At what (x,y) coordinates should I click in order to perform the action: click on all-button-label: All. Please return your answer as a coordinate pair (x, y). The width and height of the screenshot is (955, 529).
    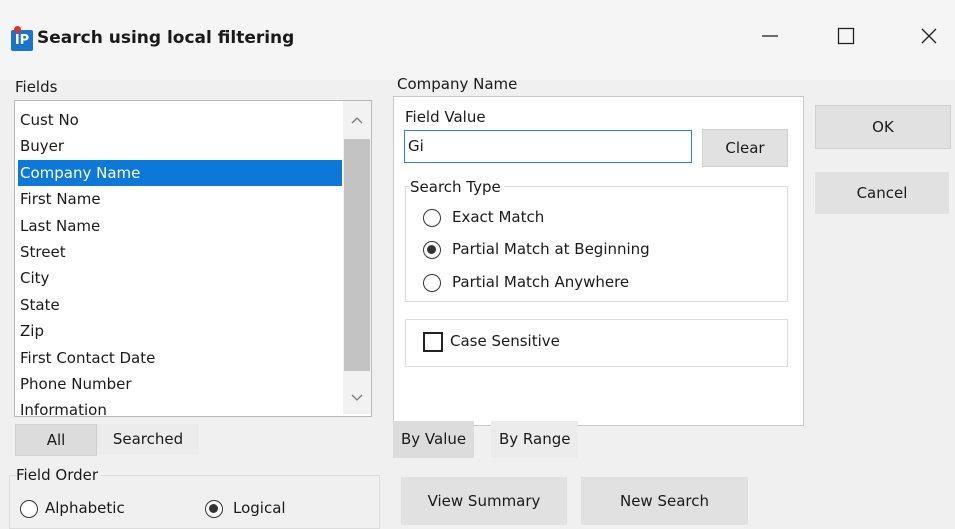
    Looking at the image, I should click on (56, 440).